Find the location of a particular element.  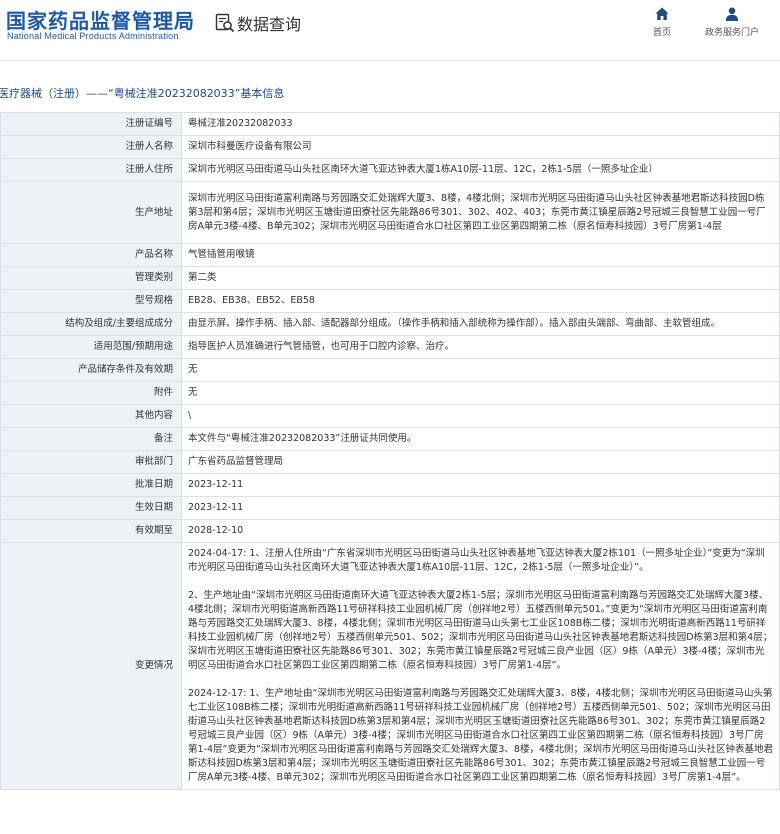

field-label: 审批部门 is located at coordinates (91, 462).